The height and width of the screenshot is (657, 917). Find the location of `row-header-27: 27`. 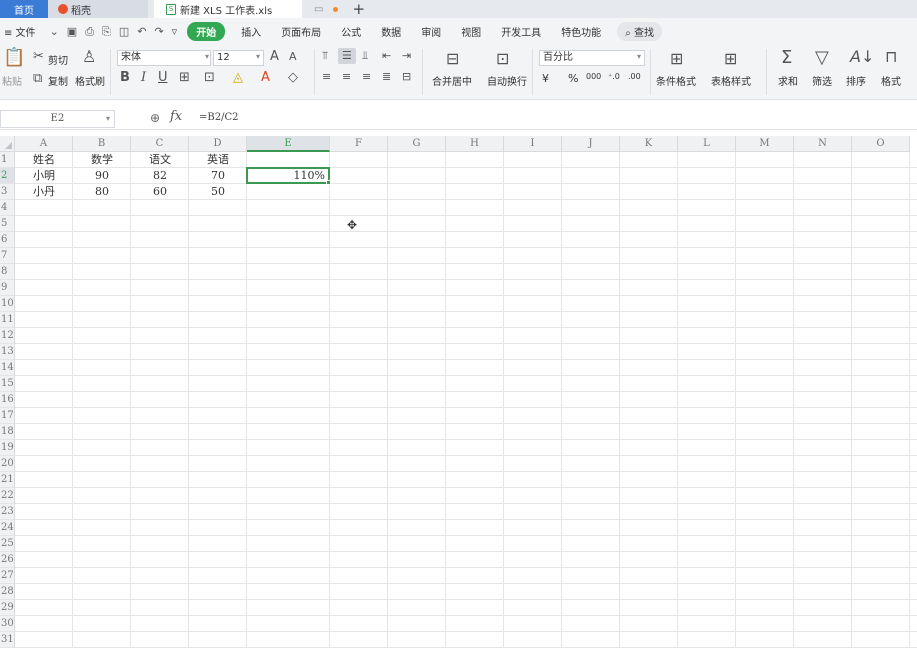

row-header-27: 27 is located at coordinates (7, 576).